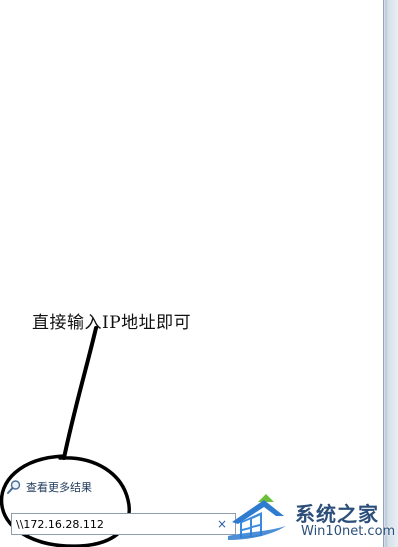  I want to click on annotation-drawing, so click(65, 436).